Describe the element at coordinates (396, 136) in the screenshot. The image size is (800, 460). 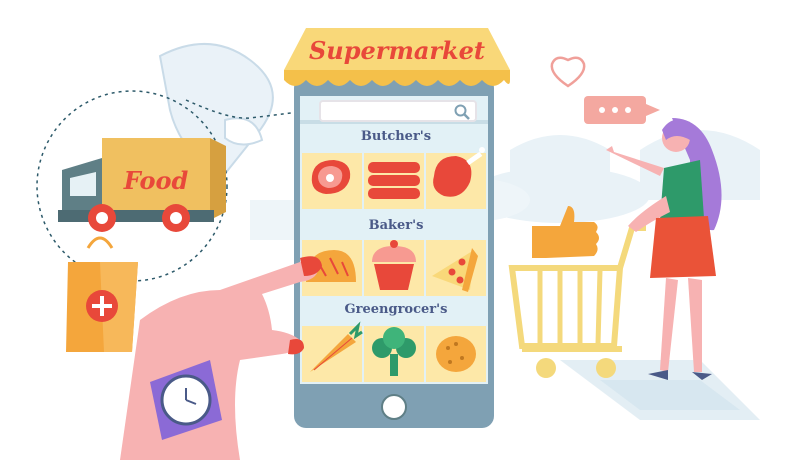
I see `section-title-butcher: Butcher's` at that location.